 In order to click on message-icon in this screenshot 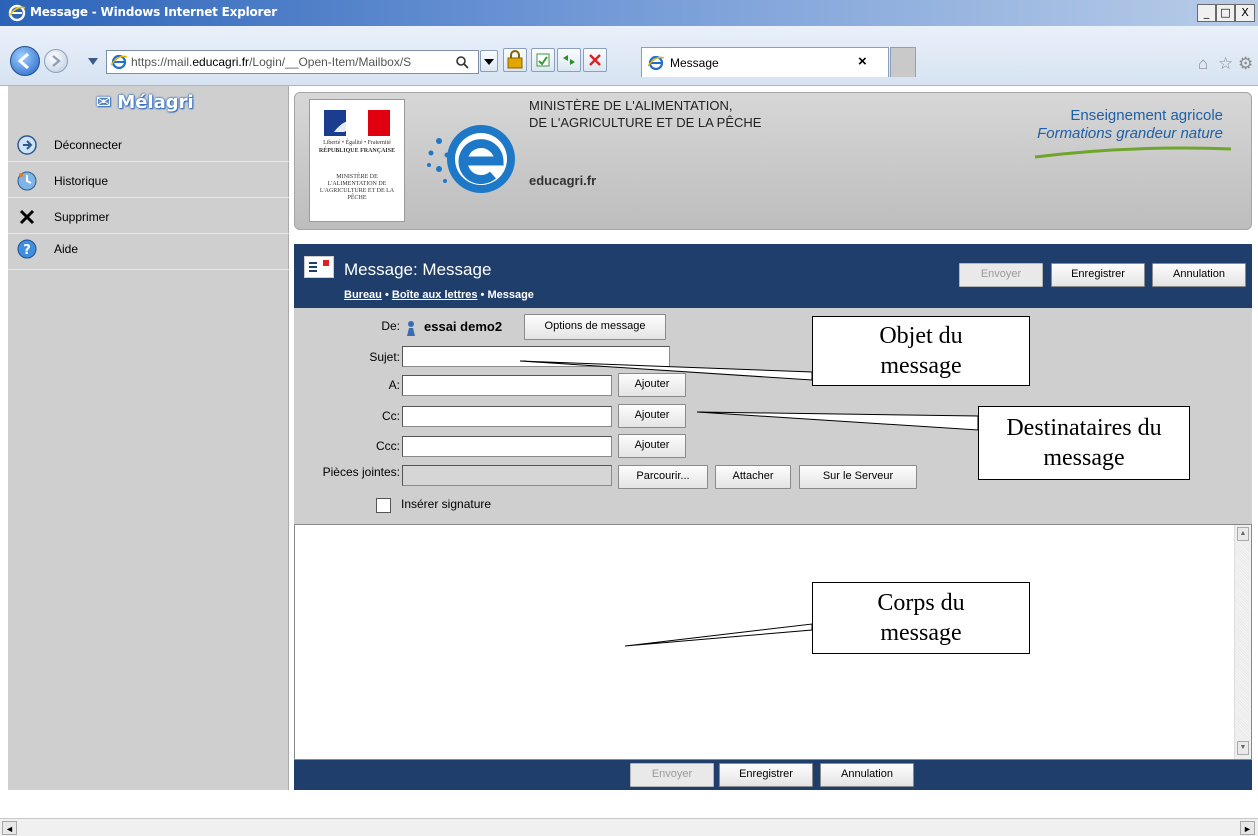, I will do `click(319, 267)`.